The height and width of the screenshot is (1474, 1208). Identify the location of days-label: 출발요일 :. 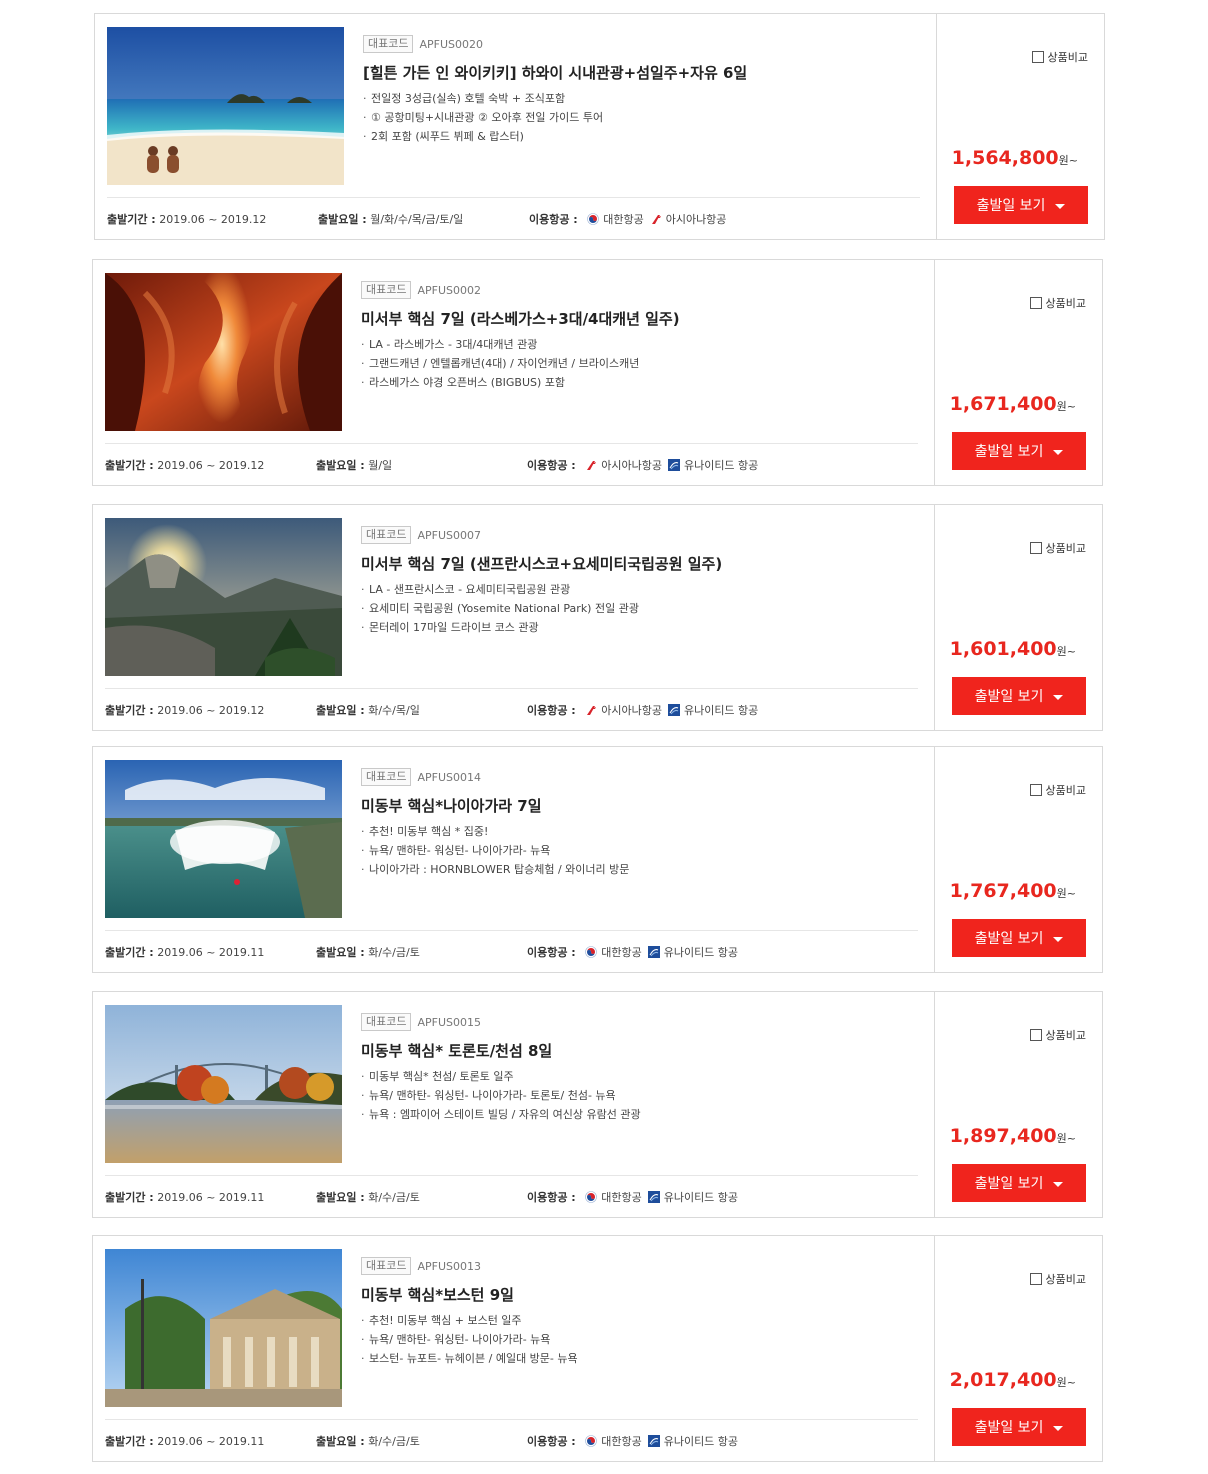
(340, 952).